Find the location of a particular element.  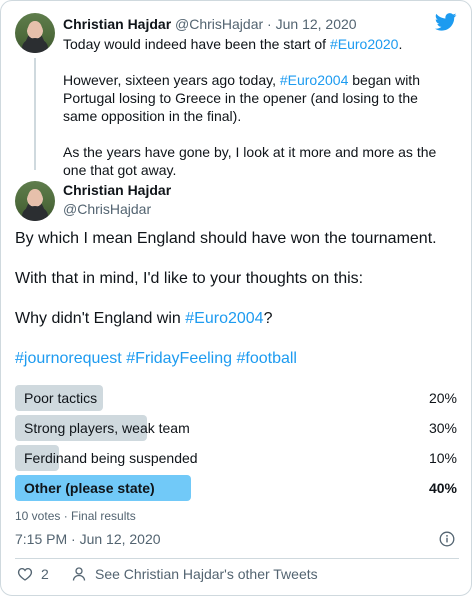

see-other-tweets-link: See Christian Hajdar's other Tweets is located at coordinates (206, 574).